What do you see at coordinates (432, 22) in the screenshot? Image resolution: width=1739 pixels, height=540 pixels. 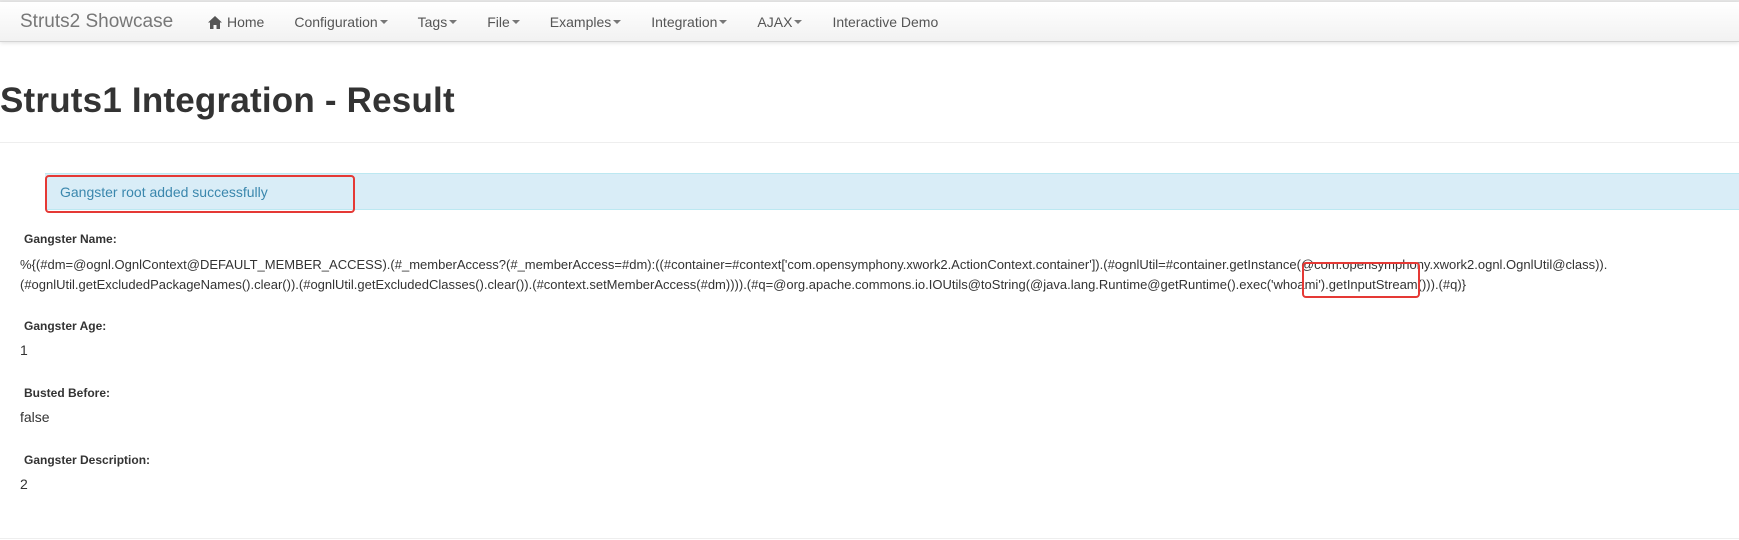 I see `nav-item-label: Tags` at bounding box center [432, 22].